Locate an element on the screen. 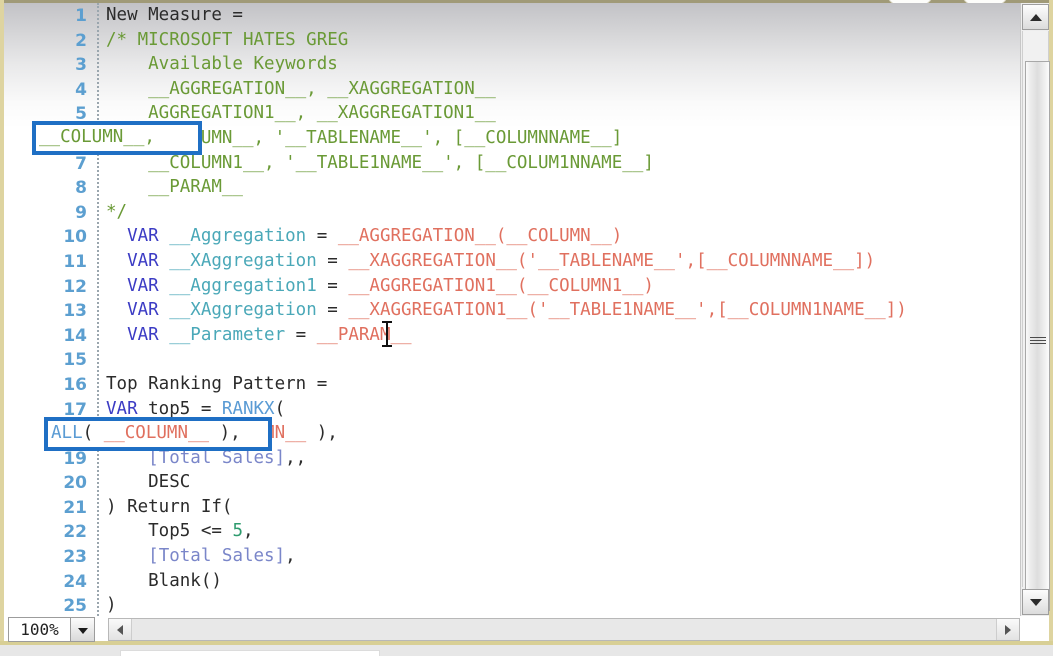 This screenshot has width=1053, height=656. zoom-level-display: 100% is located at coordinates (39, 629).